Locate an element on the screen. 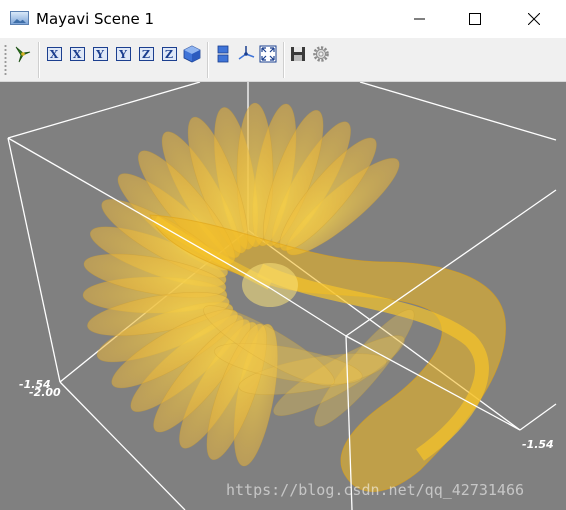 Image resolution: width=566 pixels, height=510 pixels. save-button is located at coordinates (298, 54).